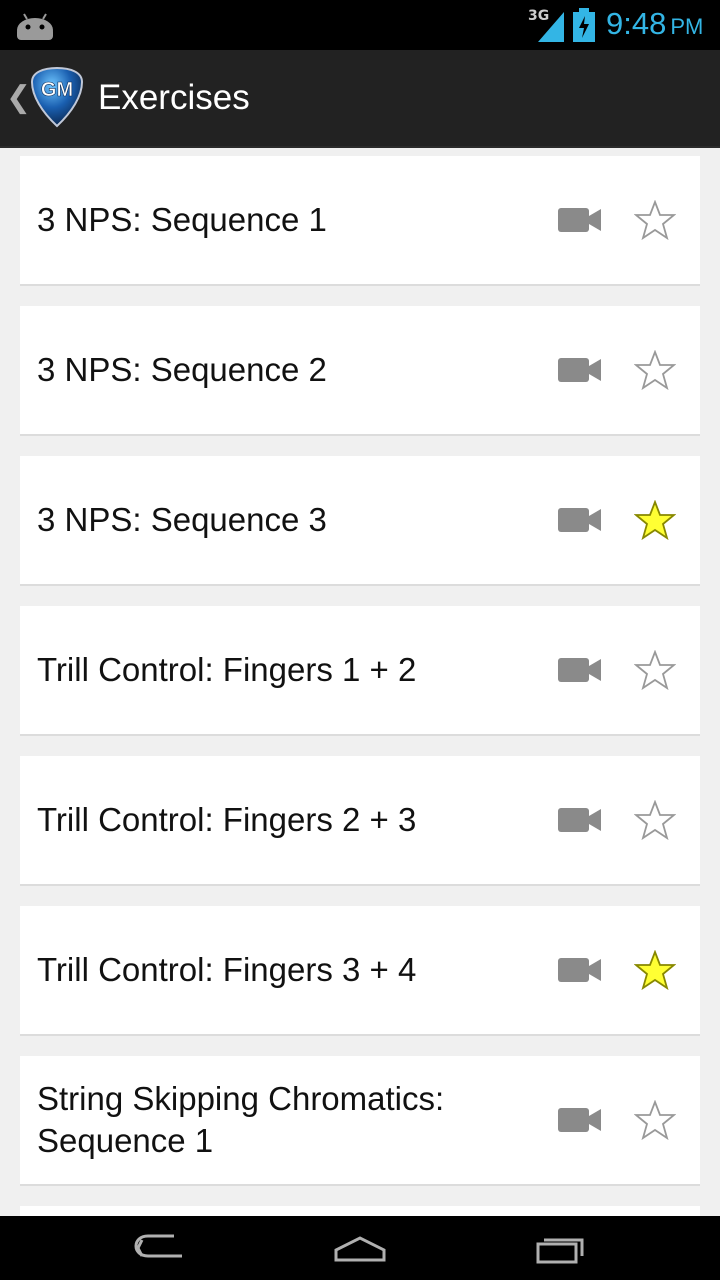 Image resolution: width=720 pixels, height=1280 pixels. What do you see at coordinates (174, 97) in the screenshot?
I see `page-title: Exercises` at bounding box center [174, 97].